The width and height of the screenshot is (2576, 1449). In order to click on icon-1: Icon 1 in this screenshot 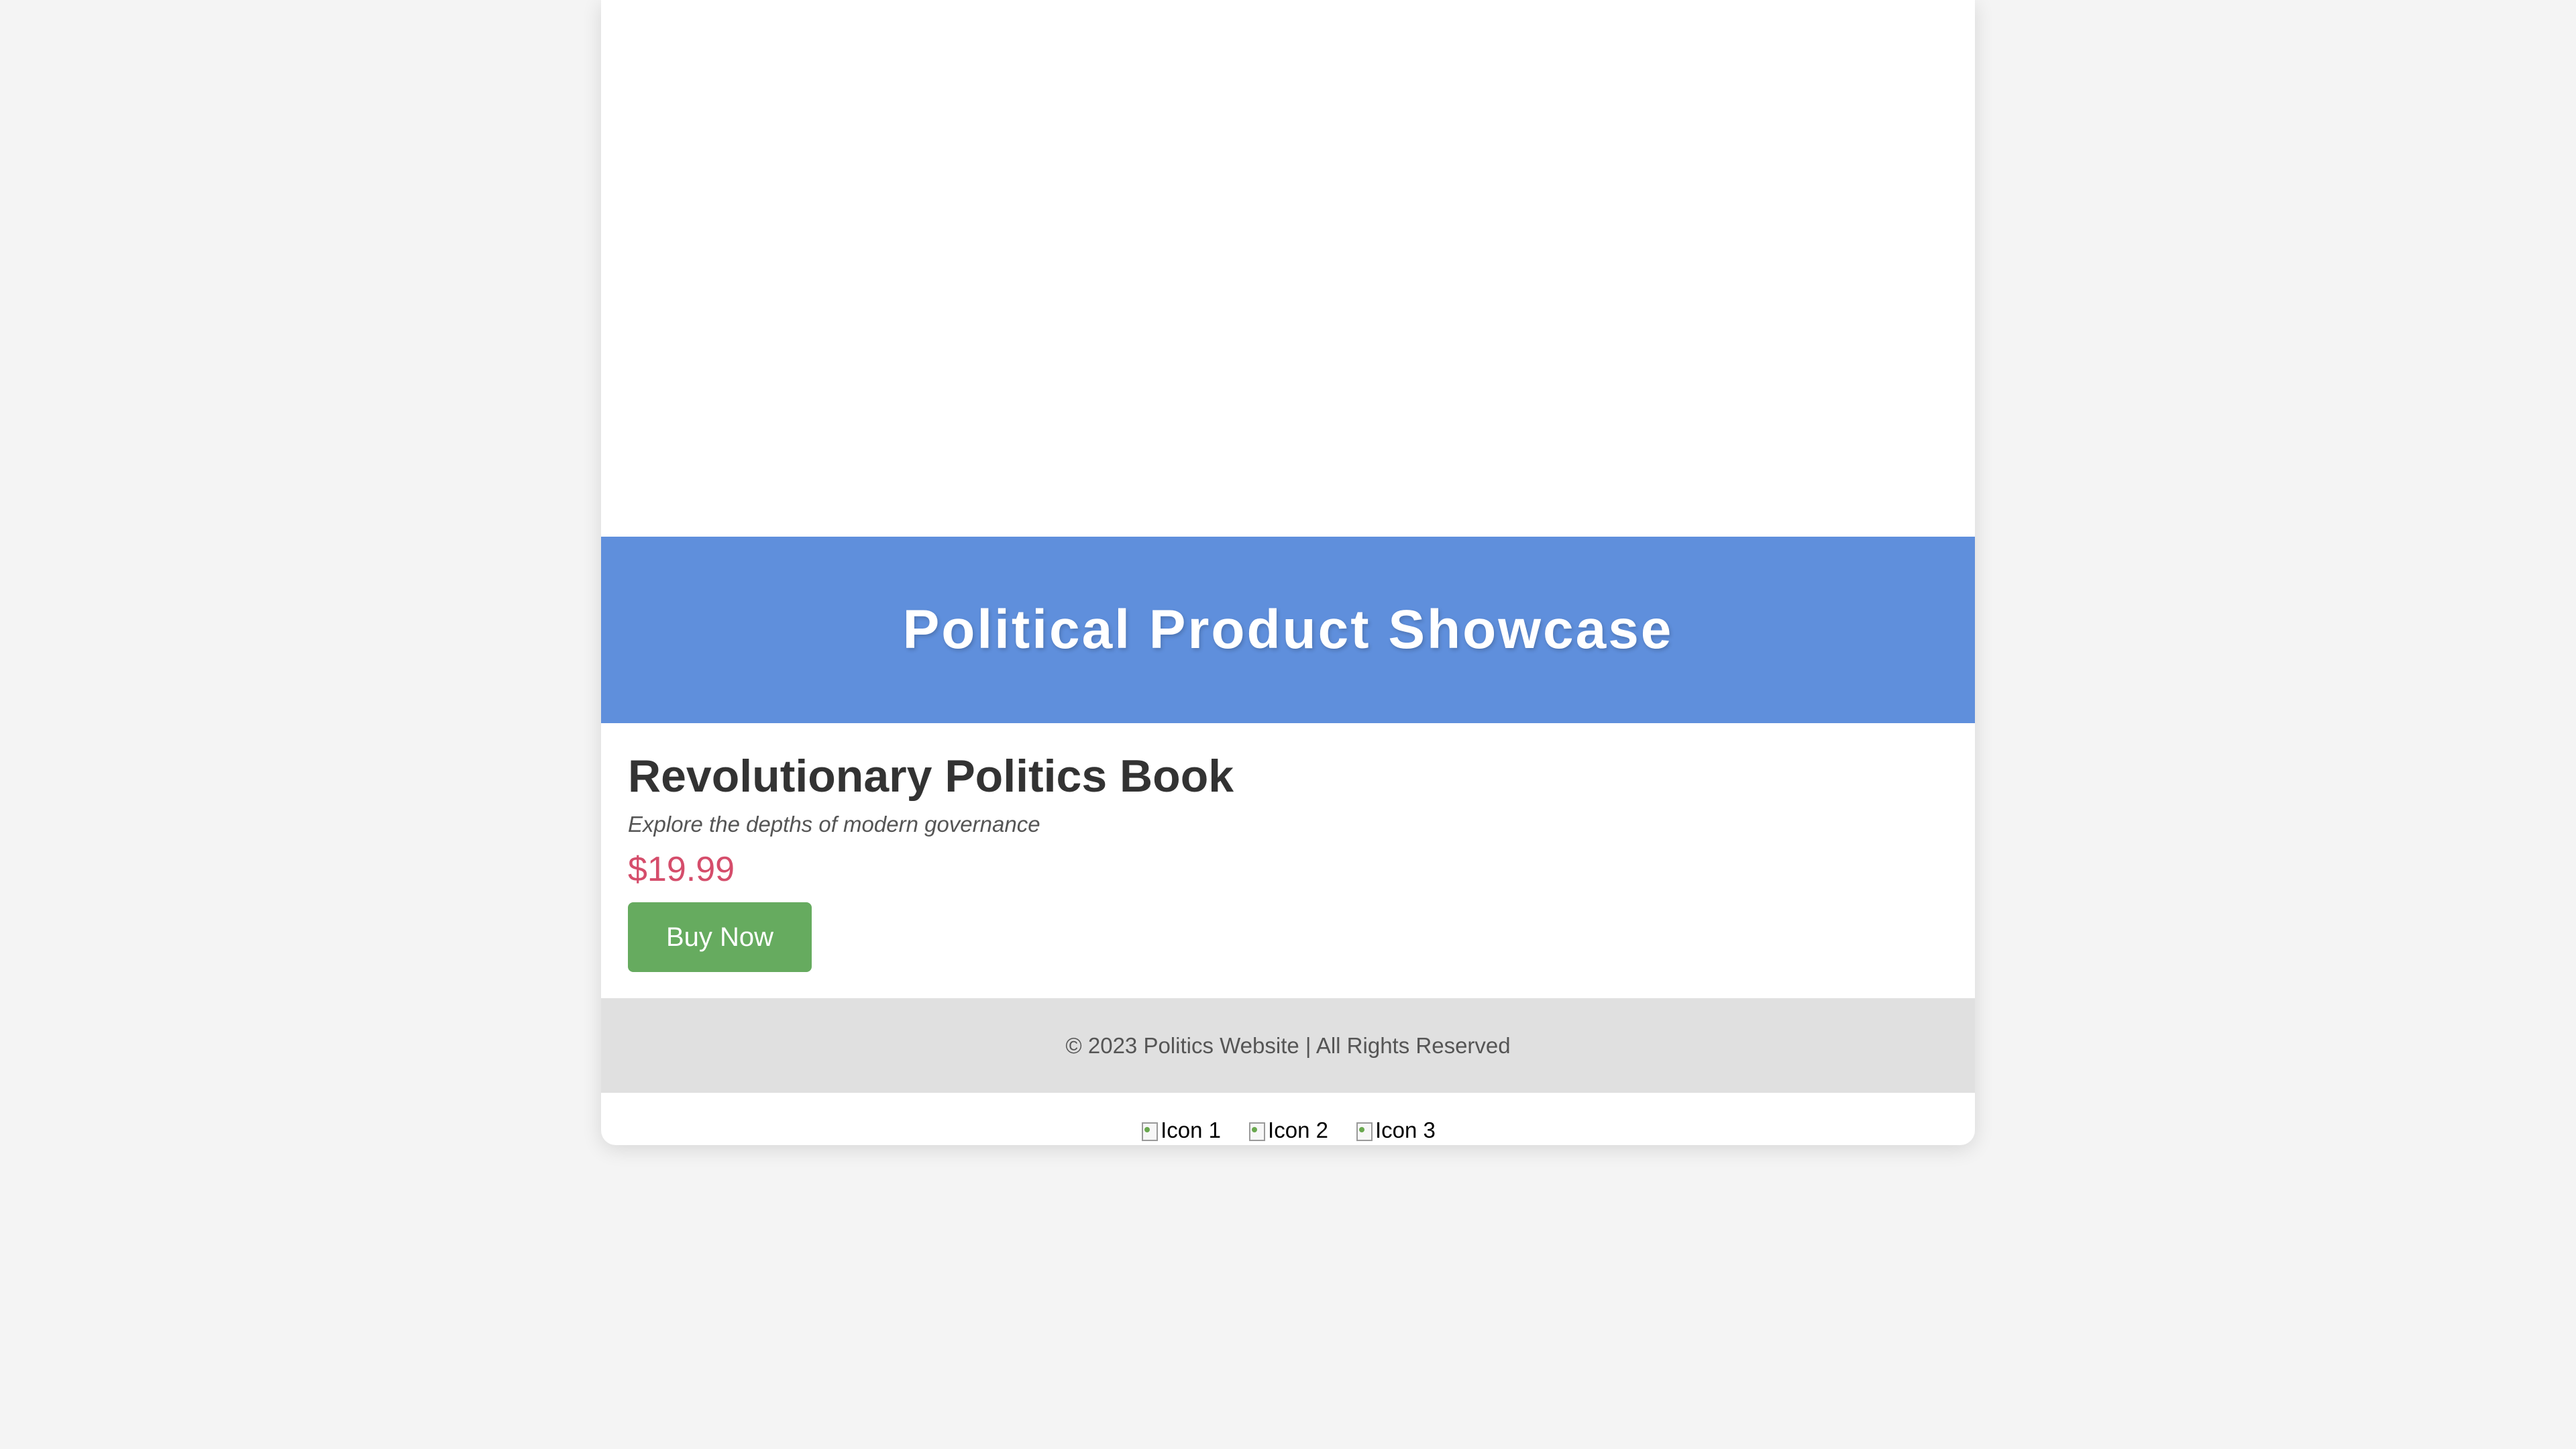, I will do `click(1180, 1129)`.